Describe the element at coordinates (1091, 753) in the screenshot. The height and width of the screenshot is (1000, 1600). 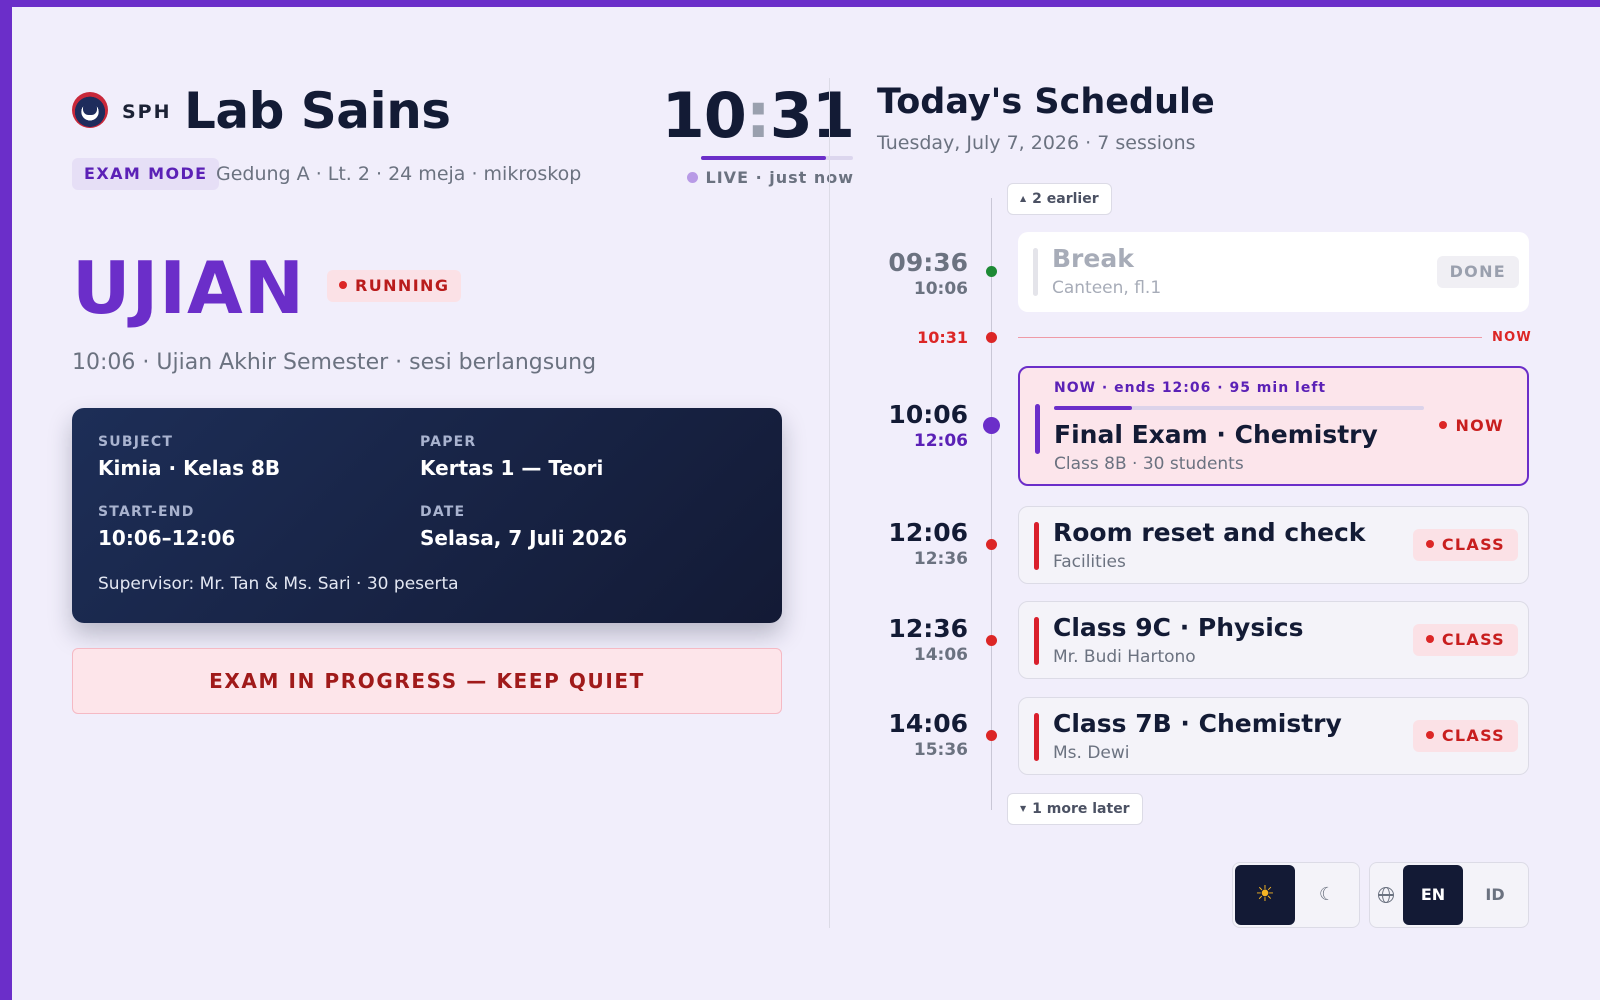
I see `session-subtitle: Ms. Dewi` at that location.